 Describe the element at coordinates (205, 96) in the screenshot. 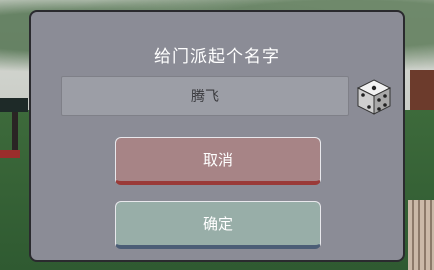

I see `sect-name-input: 腾飞` at that location.